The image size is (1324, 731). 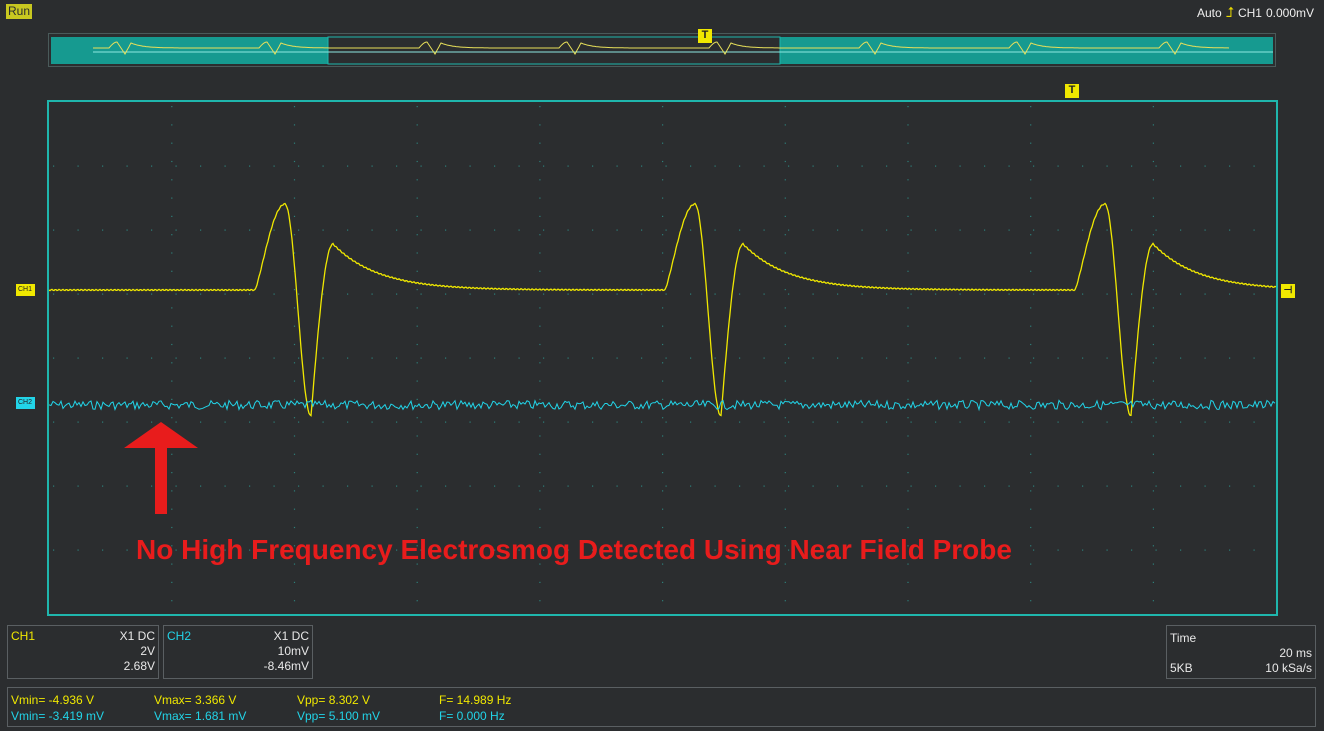 I want to click on overview-svg, so click(x=662, y=50).